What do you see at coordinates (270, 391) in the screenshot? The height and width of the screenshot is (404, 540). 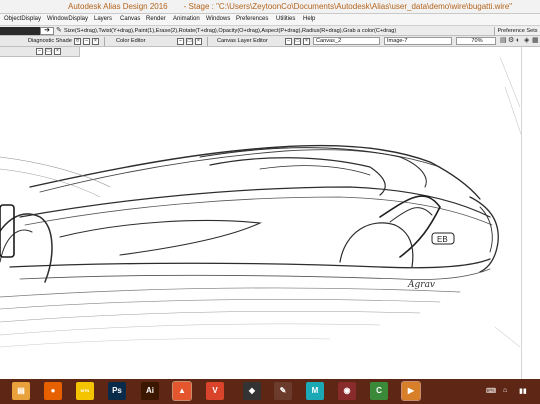 I see `taskbar: ▤ ● MTN Ps Ai ▲ V ◆ ✎ M ◉ C ▶ ⌨ ⌂ ▮▮` at bounding box center [270, 391].